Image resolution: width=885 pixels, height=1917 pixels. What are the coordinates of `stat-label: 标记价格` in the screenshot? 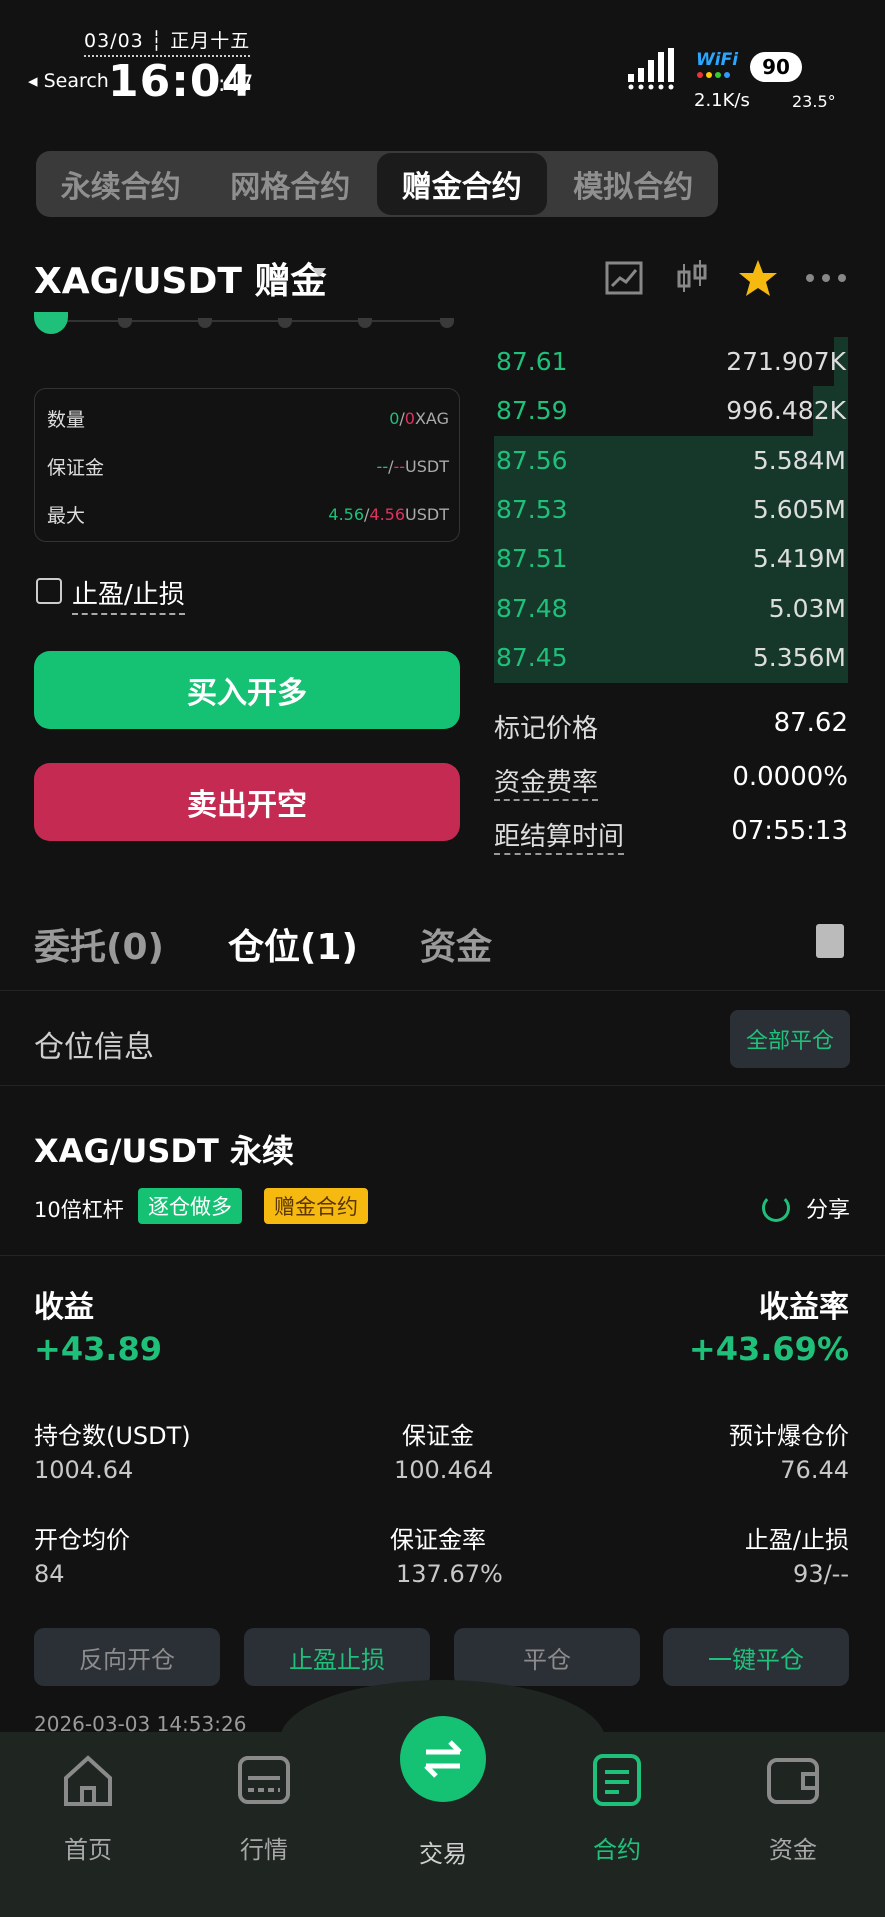 It's located at (546, 729).